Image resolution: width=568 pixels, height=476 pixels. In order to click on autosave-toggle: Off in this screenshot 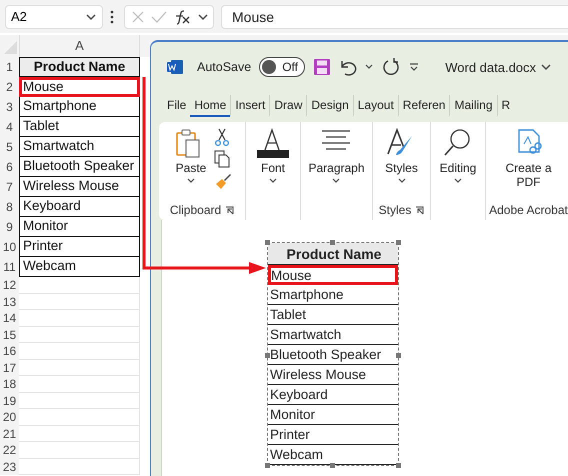, I will do `click(282, 67)`.